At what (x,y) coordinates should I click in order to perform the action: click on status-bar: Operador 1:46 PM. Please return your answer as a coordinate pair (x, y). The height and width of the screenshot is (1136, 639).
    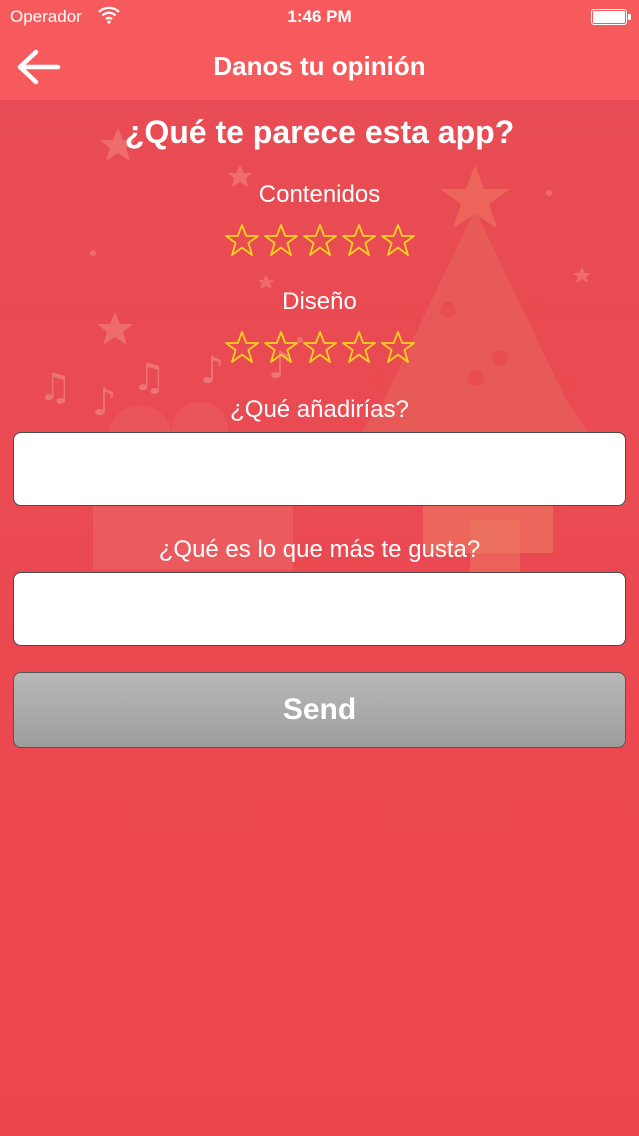
    Looking at the image, I should click on (319, 17).